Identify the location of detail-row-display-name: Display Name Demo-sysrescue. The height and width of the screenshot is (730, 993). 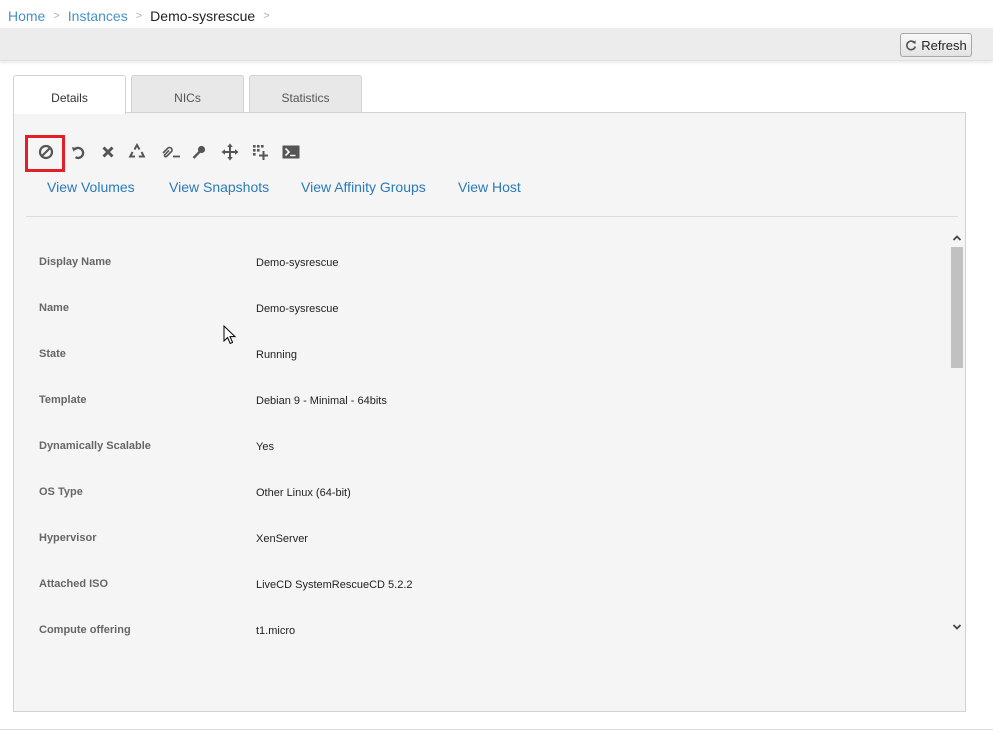
(476, 266).